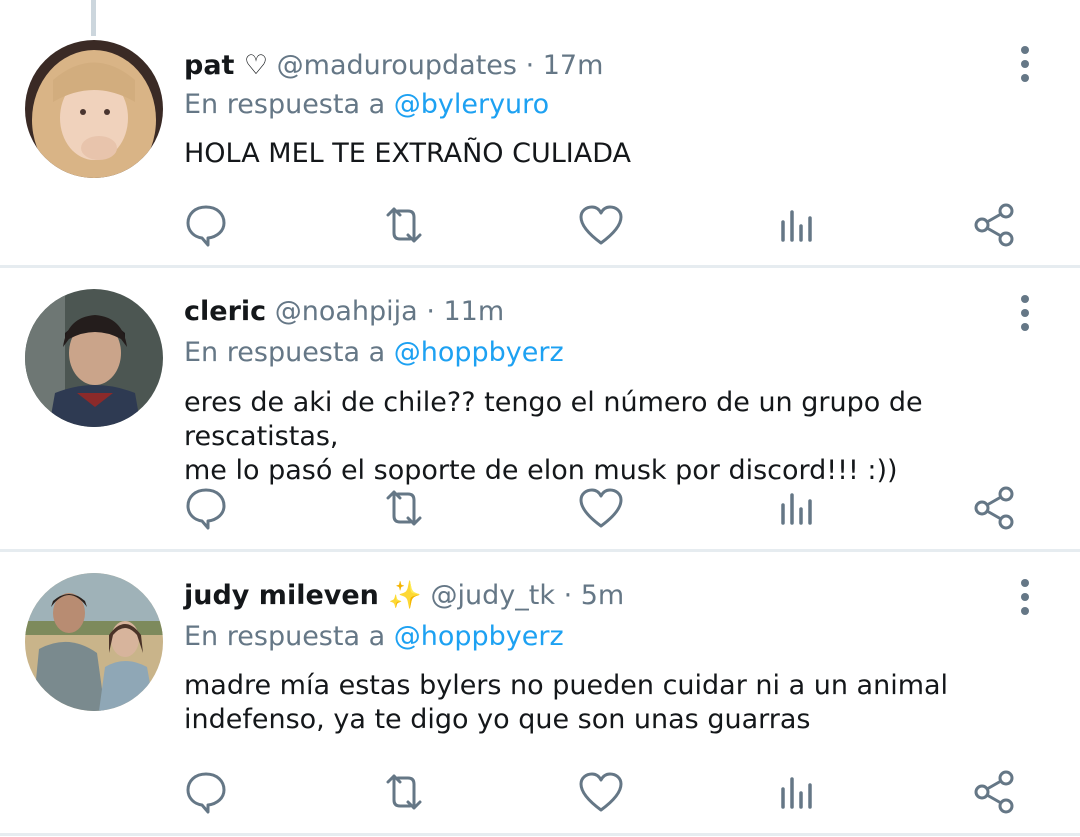 Image resolution: width=1080 pixels, height=837 pixels. Describe the element at coordinates (493, 595) in the screenshot. I see `user-handle: @judy_tk` at that location.